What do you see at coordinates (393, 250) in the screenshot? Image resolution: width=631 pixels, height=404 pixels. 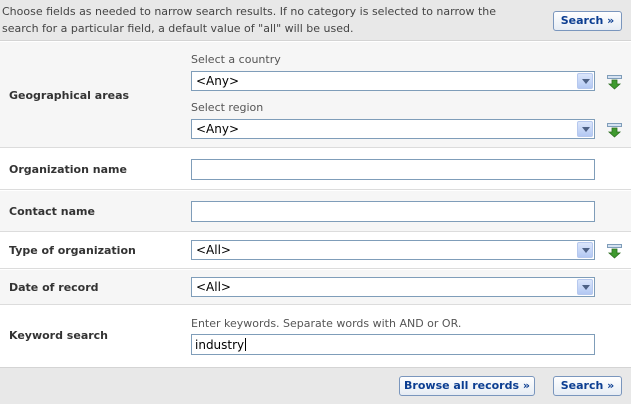 I see `organization-type-select: <All>` at bounding box center [393, 250].